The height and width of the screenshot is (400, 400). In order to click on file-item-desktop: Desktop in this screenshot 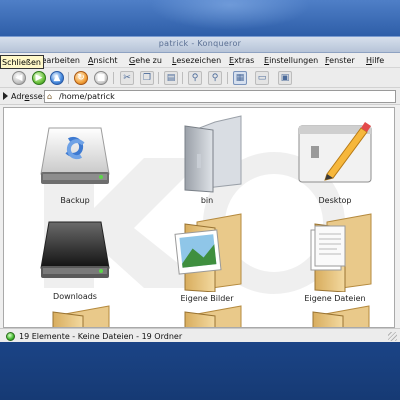, I will do `click(335, 162)`.